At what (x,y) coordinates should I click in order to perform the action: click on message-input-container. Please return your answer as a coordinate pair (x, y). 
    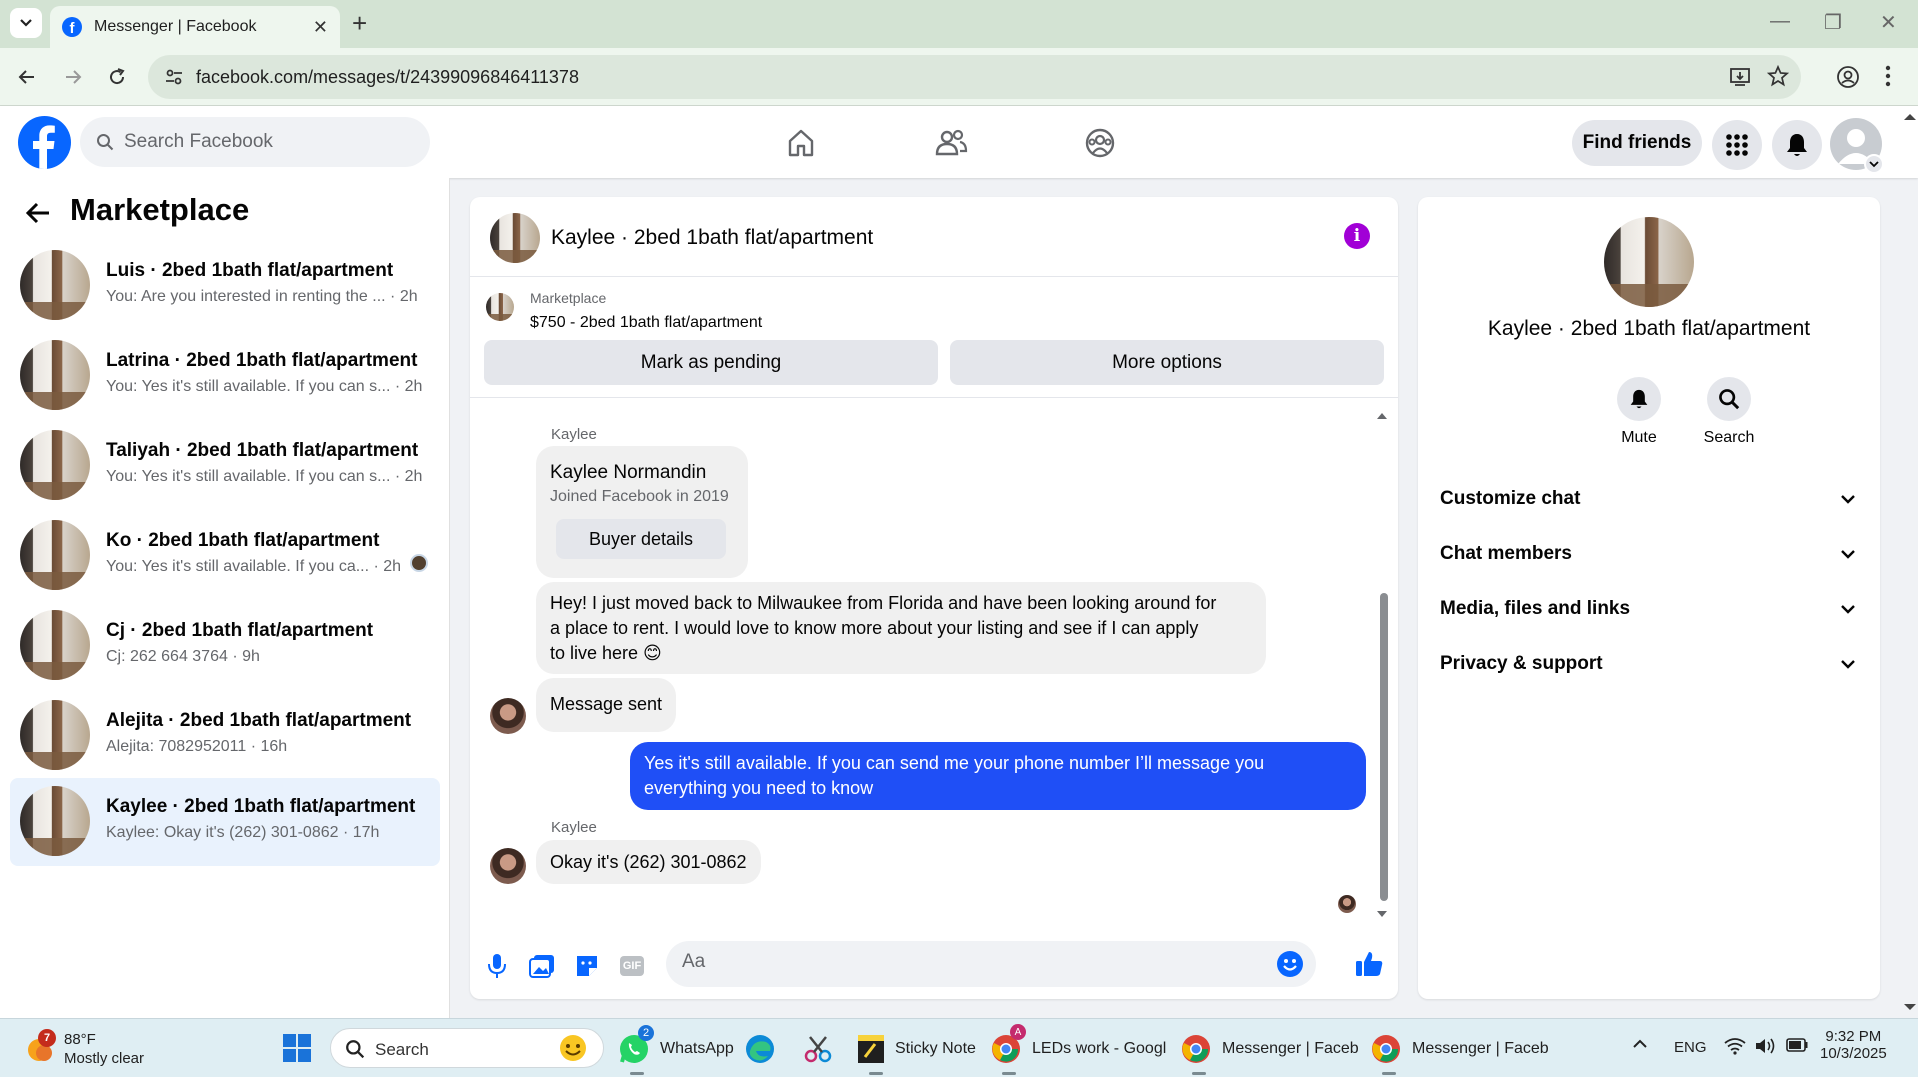
    Looking at the image, I should click on (991, 964).